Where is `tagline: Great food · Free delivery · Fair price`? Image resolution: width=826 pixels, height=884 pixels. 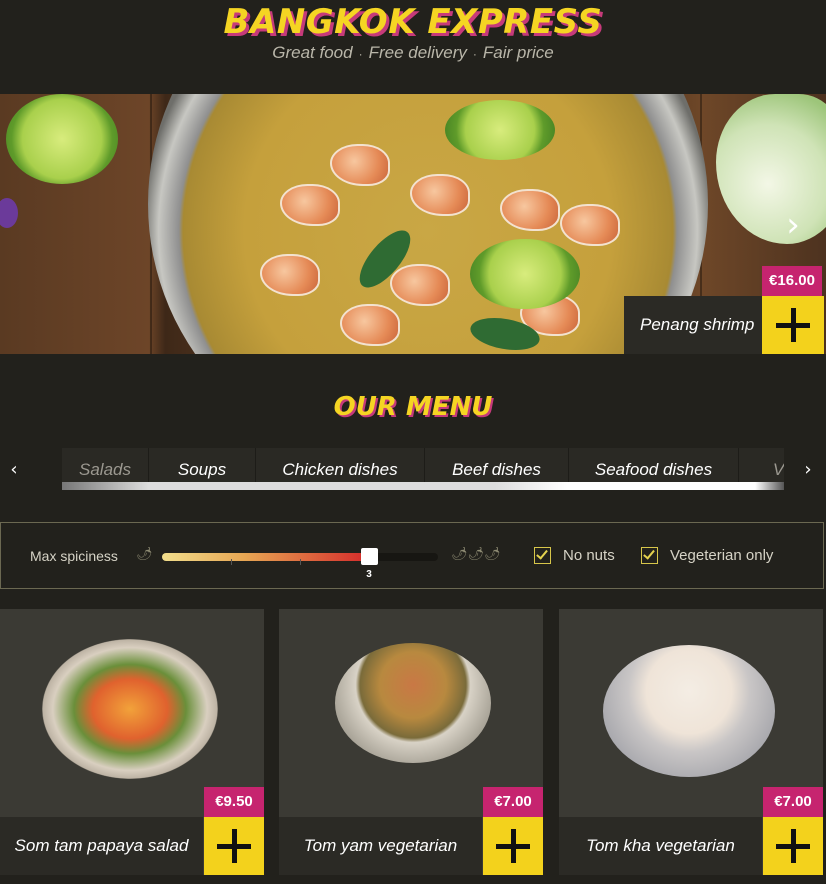 tagline: Great food · Free delivery · Fair price is located at coordinates (413, 53).